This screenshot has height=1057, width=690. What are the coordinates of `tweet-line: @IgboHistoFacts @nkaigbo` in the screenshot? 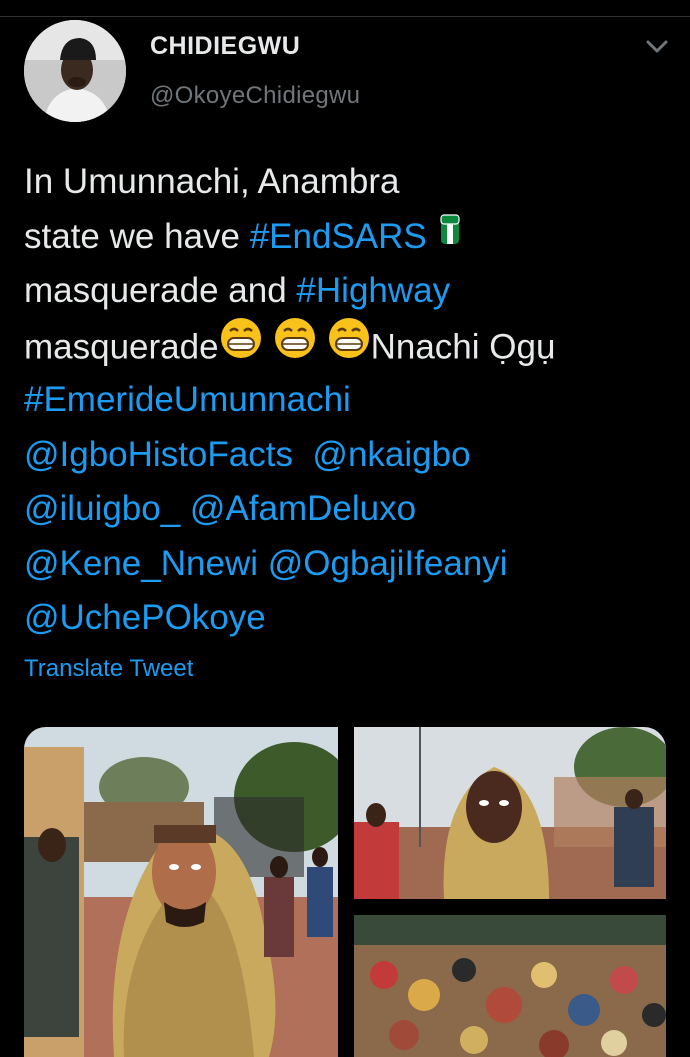 It's located at (344, 455).